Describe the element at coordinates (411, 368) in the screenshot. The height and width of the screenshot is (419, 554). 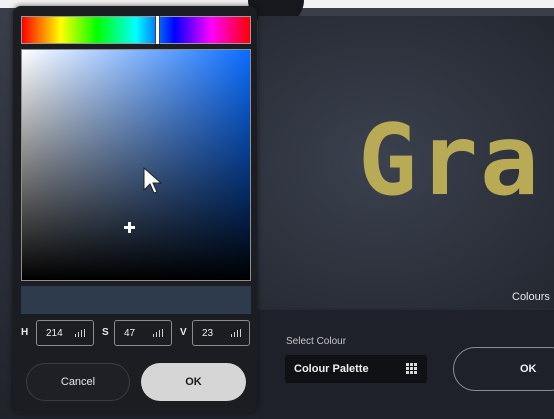
I see `grid-icon` at that location.